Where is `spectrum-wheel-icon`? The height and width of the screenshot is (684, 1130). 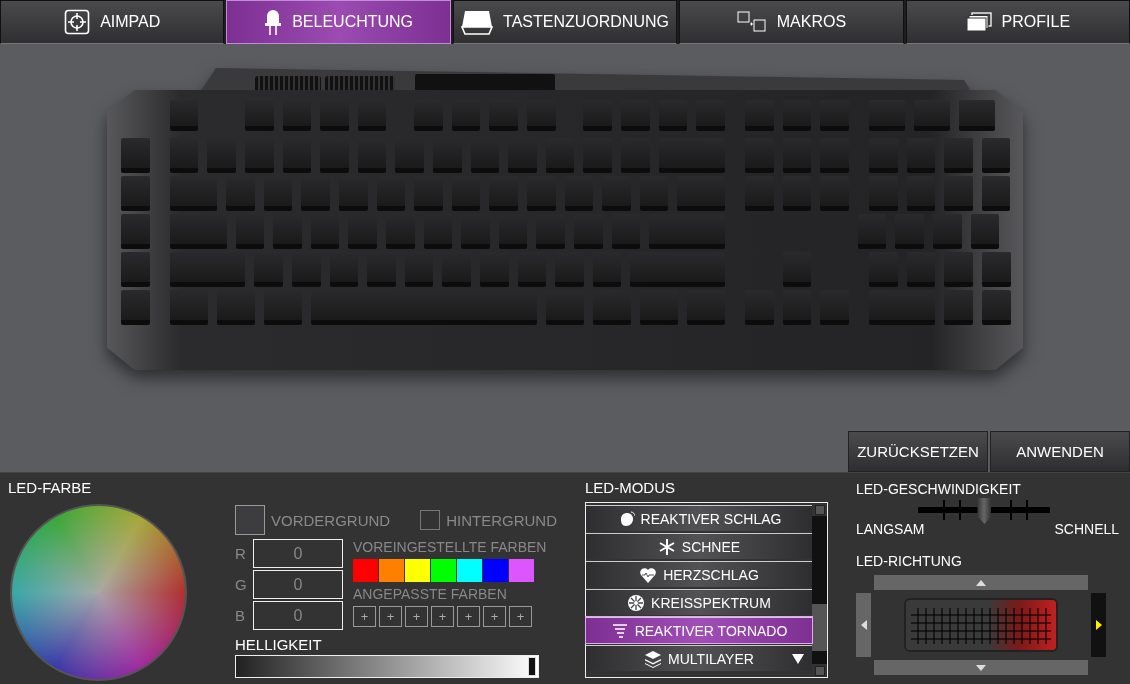 spectrum-wheel-icon is located at coordinates (636, 602).